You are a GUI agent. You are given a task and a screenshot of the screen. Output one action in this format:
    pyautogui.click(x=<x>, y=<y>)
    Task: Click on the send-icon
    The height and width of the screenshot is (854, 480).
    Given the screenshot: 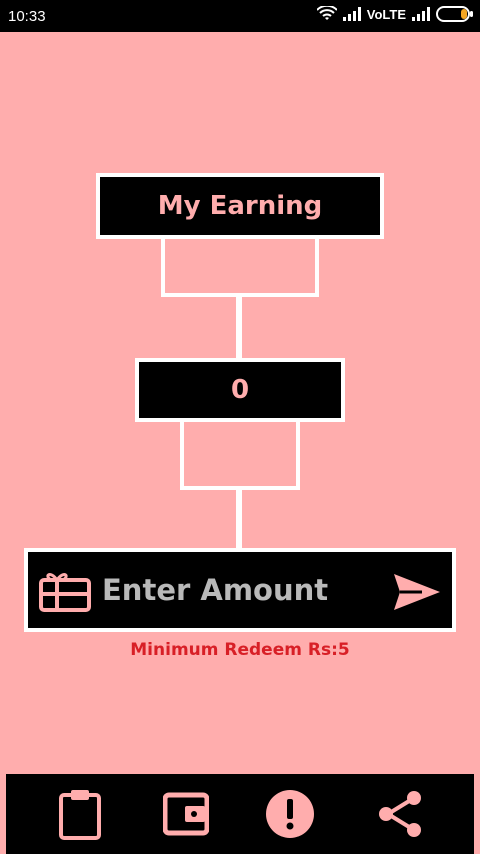 What is the action you would take?
    pyautogui.click(x=417, y=592)
    